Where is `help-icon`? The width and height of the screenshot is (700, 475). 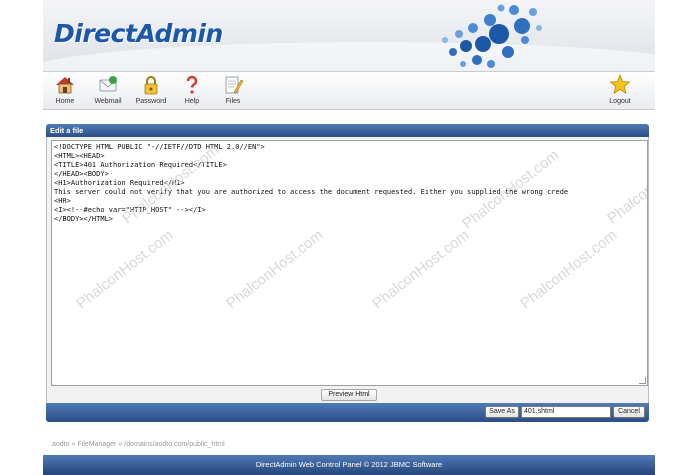
help-icon is located at coordinates (192, 84).